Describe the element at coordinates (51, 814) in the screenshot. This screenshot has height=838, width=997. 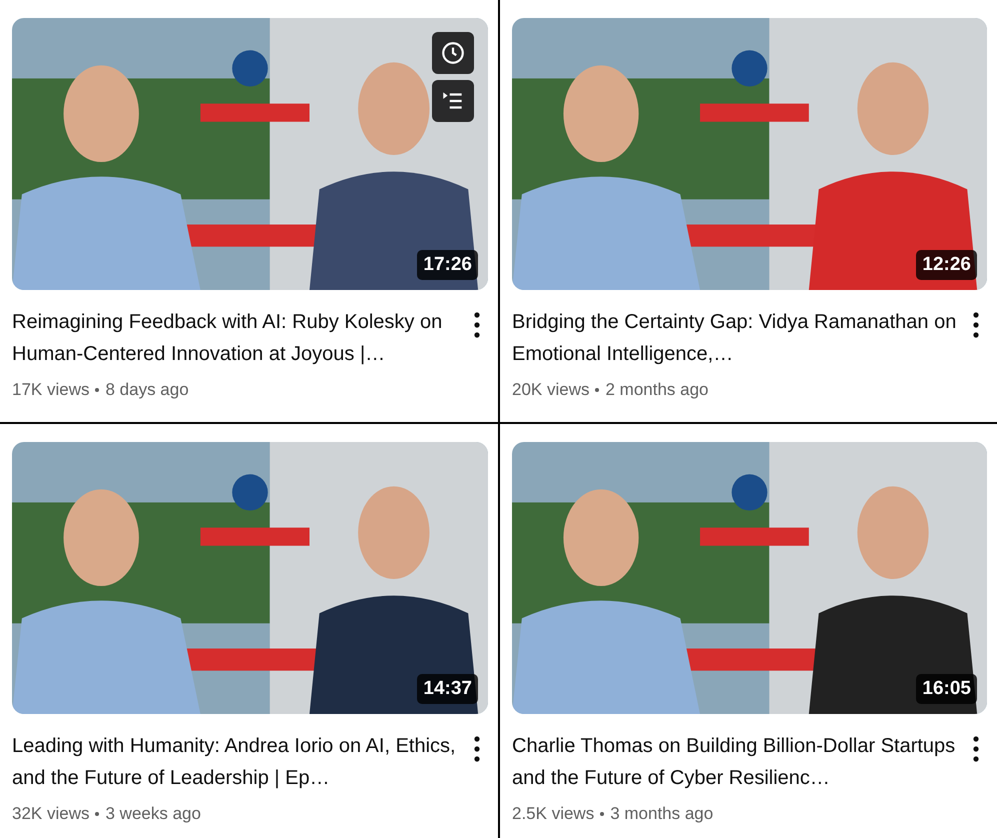
I see `view-count: 32K views` at that location.